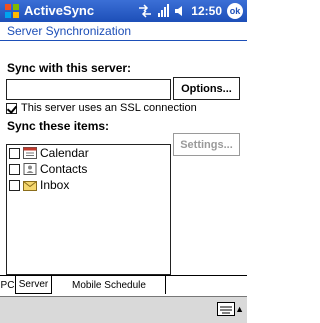 The image size is (320, 323). I want to click on calendar-icon, so click(30, 153).